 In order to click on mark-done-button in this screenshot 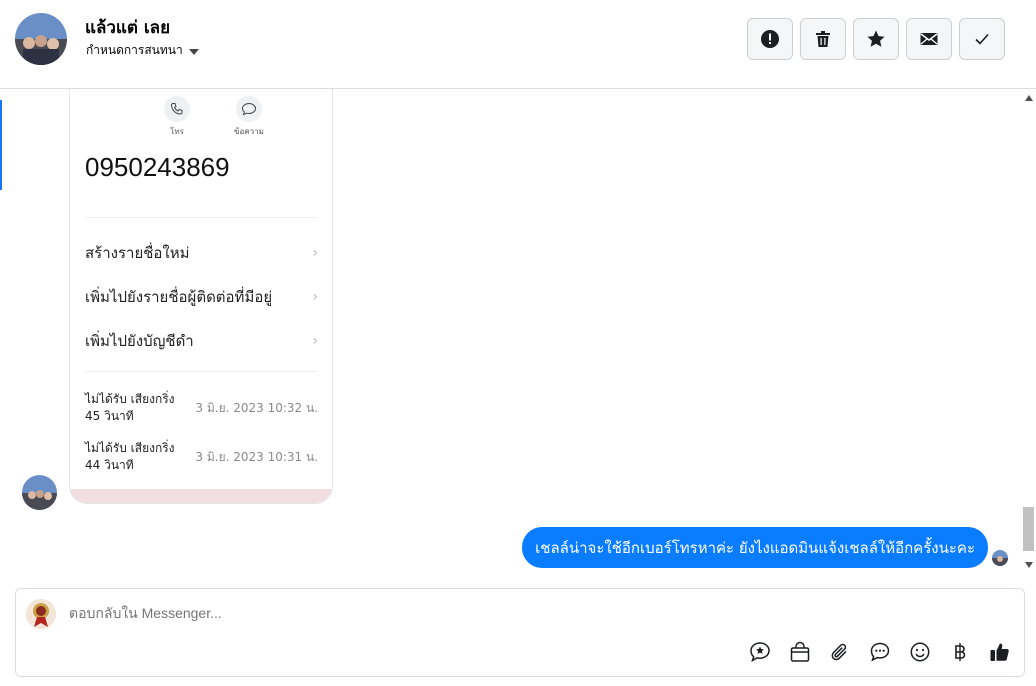, I will do `click(982, 39)`.